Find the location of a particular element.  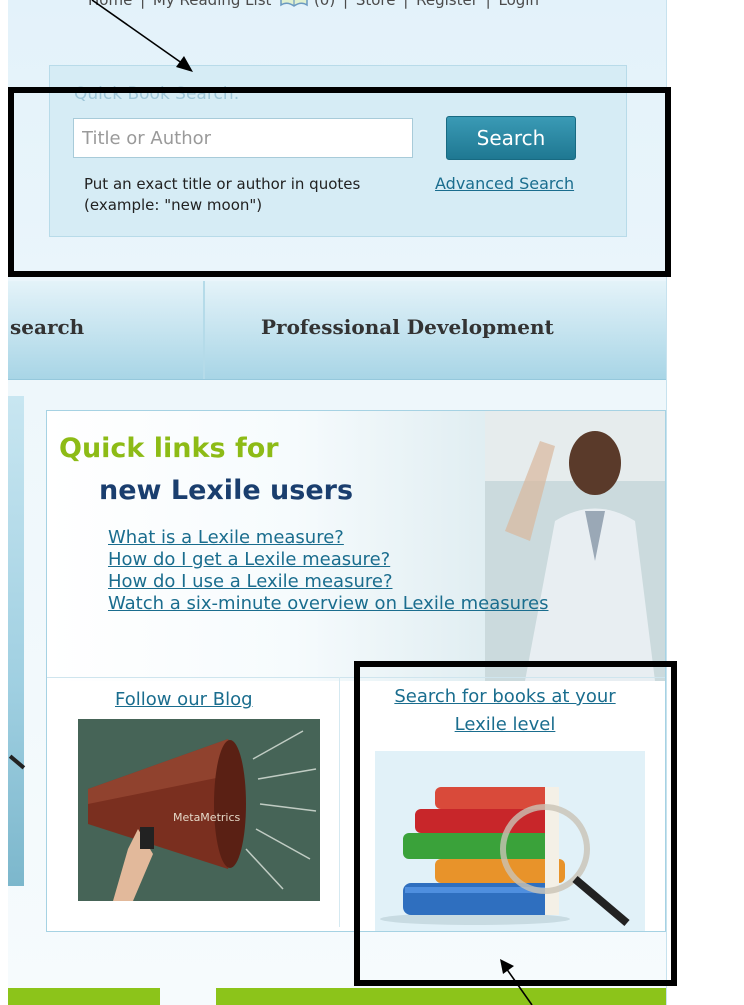

megaphone-icon: MetaMetrics is located at coordinates (199, 810).